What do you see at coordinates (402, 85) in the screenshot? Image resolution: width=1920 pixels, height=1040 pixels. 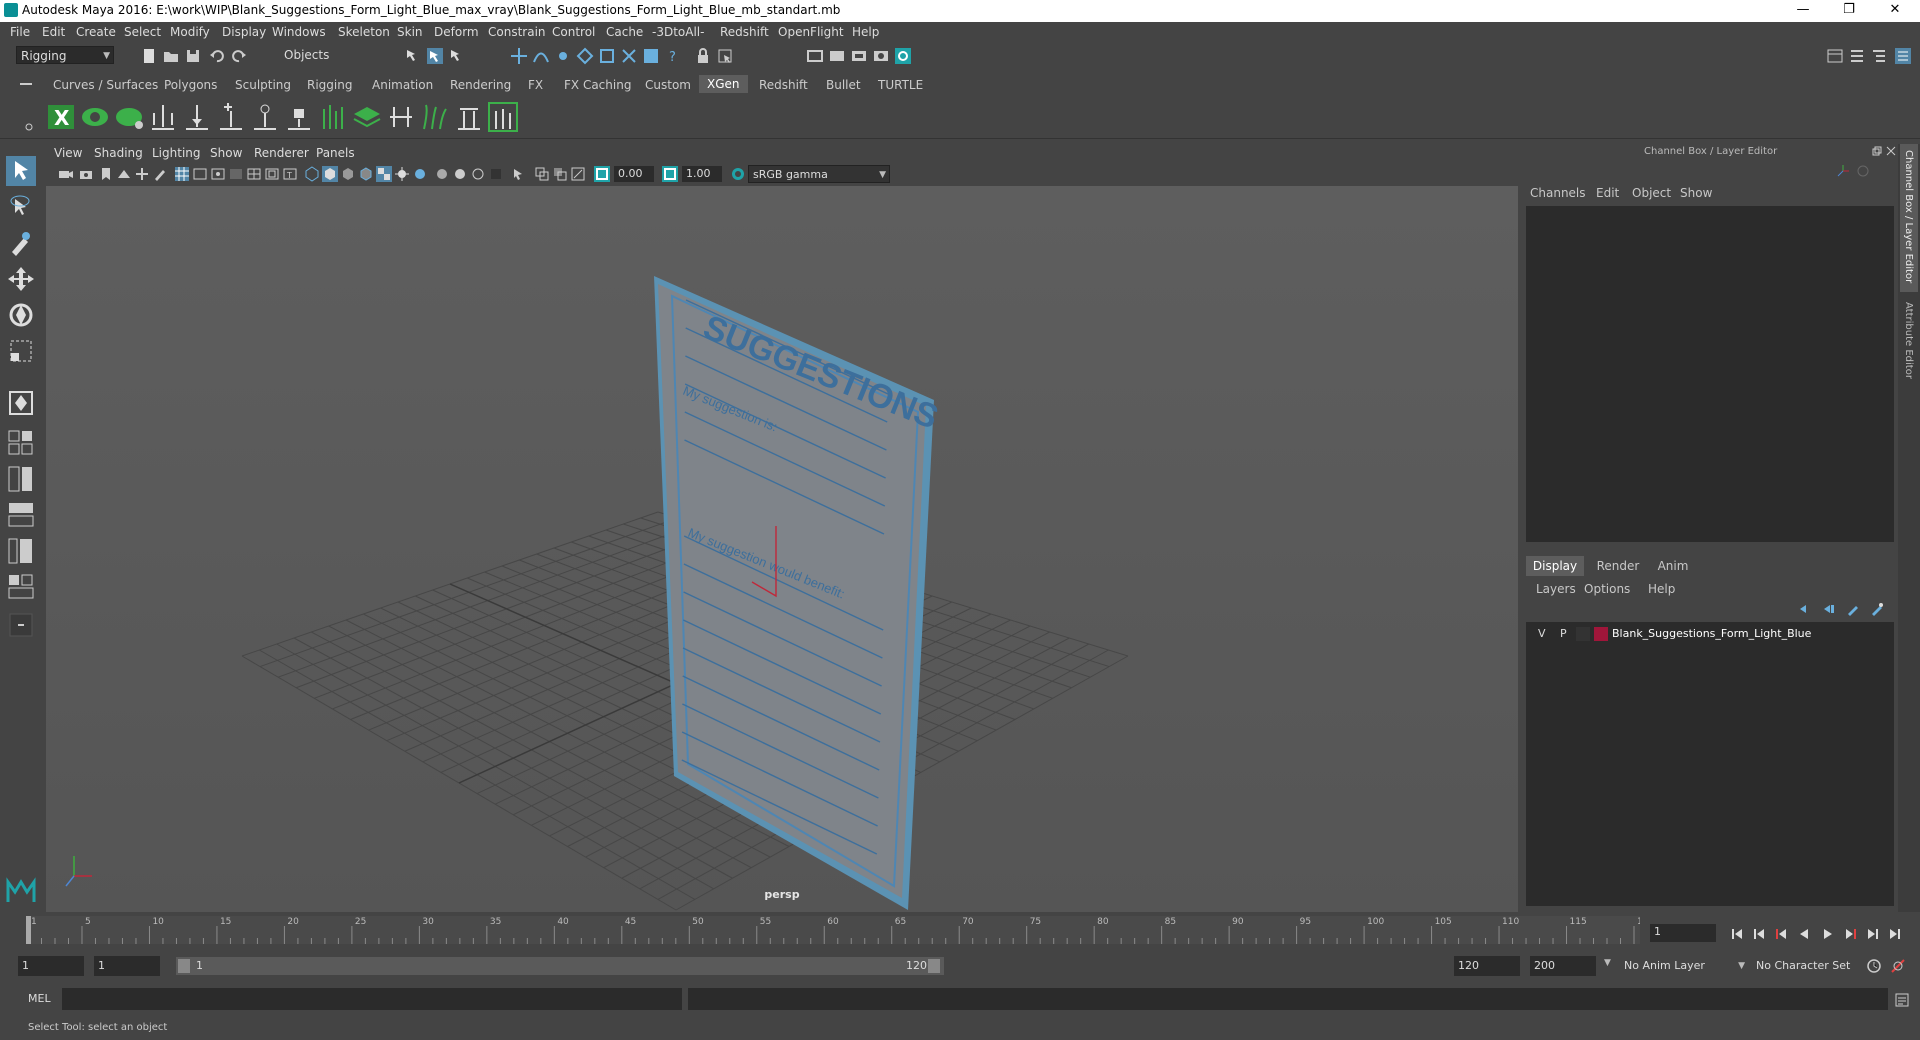 I see `shelf-tab-animation: Animation` at bounding box center [402, 85].